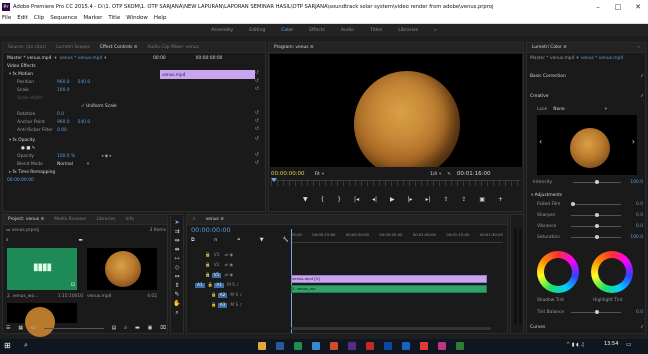 Image resolution: width=648 pixels, height=354 pixels. Describe the element at coordinates (66, 156) in the screenshot. I see `opacity-value: 100.0 %` at that location.